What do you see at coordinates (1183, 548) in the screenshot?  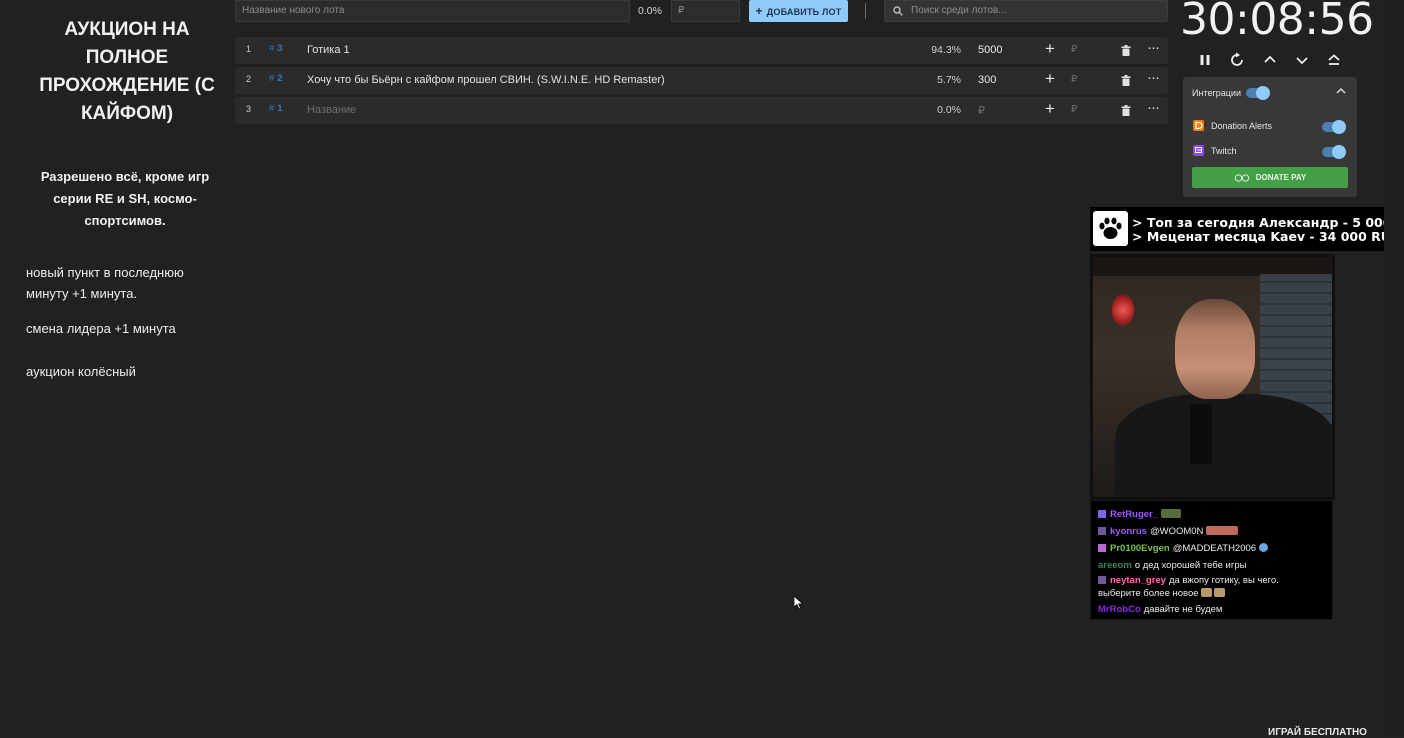 I see `chat-message: Pr0100Evgen @MADDEATH2006` at bounding box center [1183, 548].